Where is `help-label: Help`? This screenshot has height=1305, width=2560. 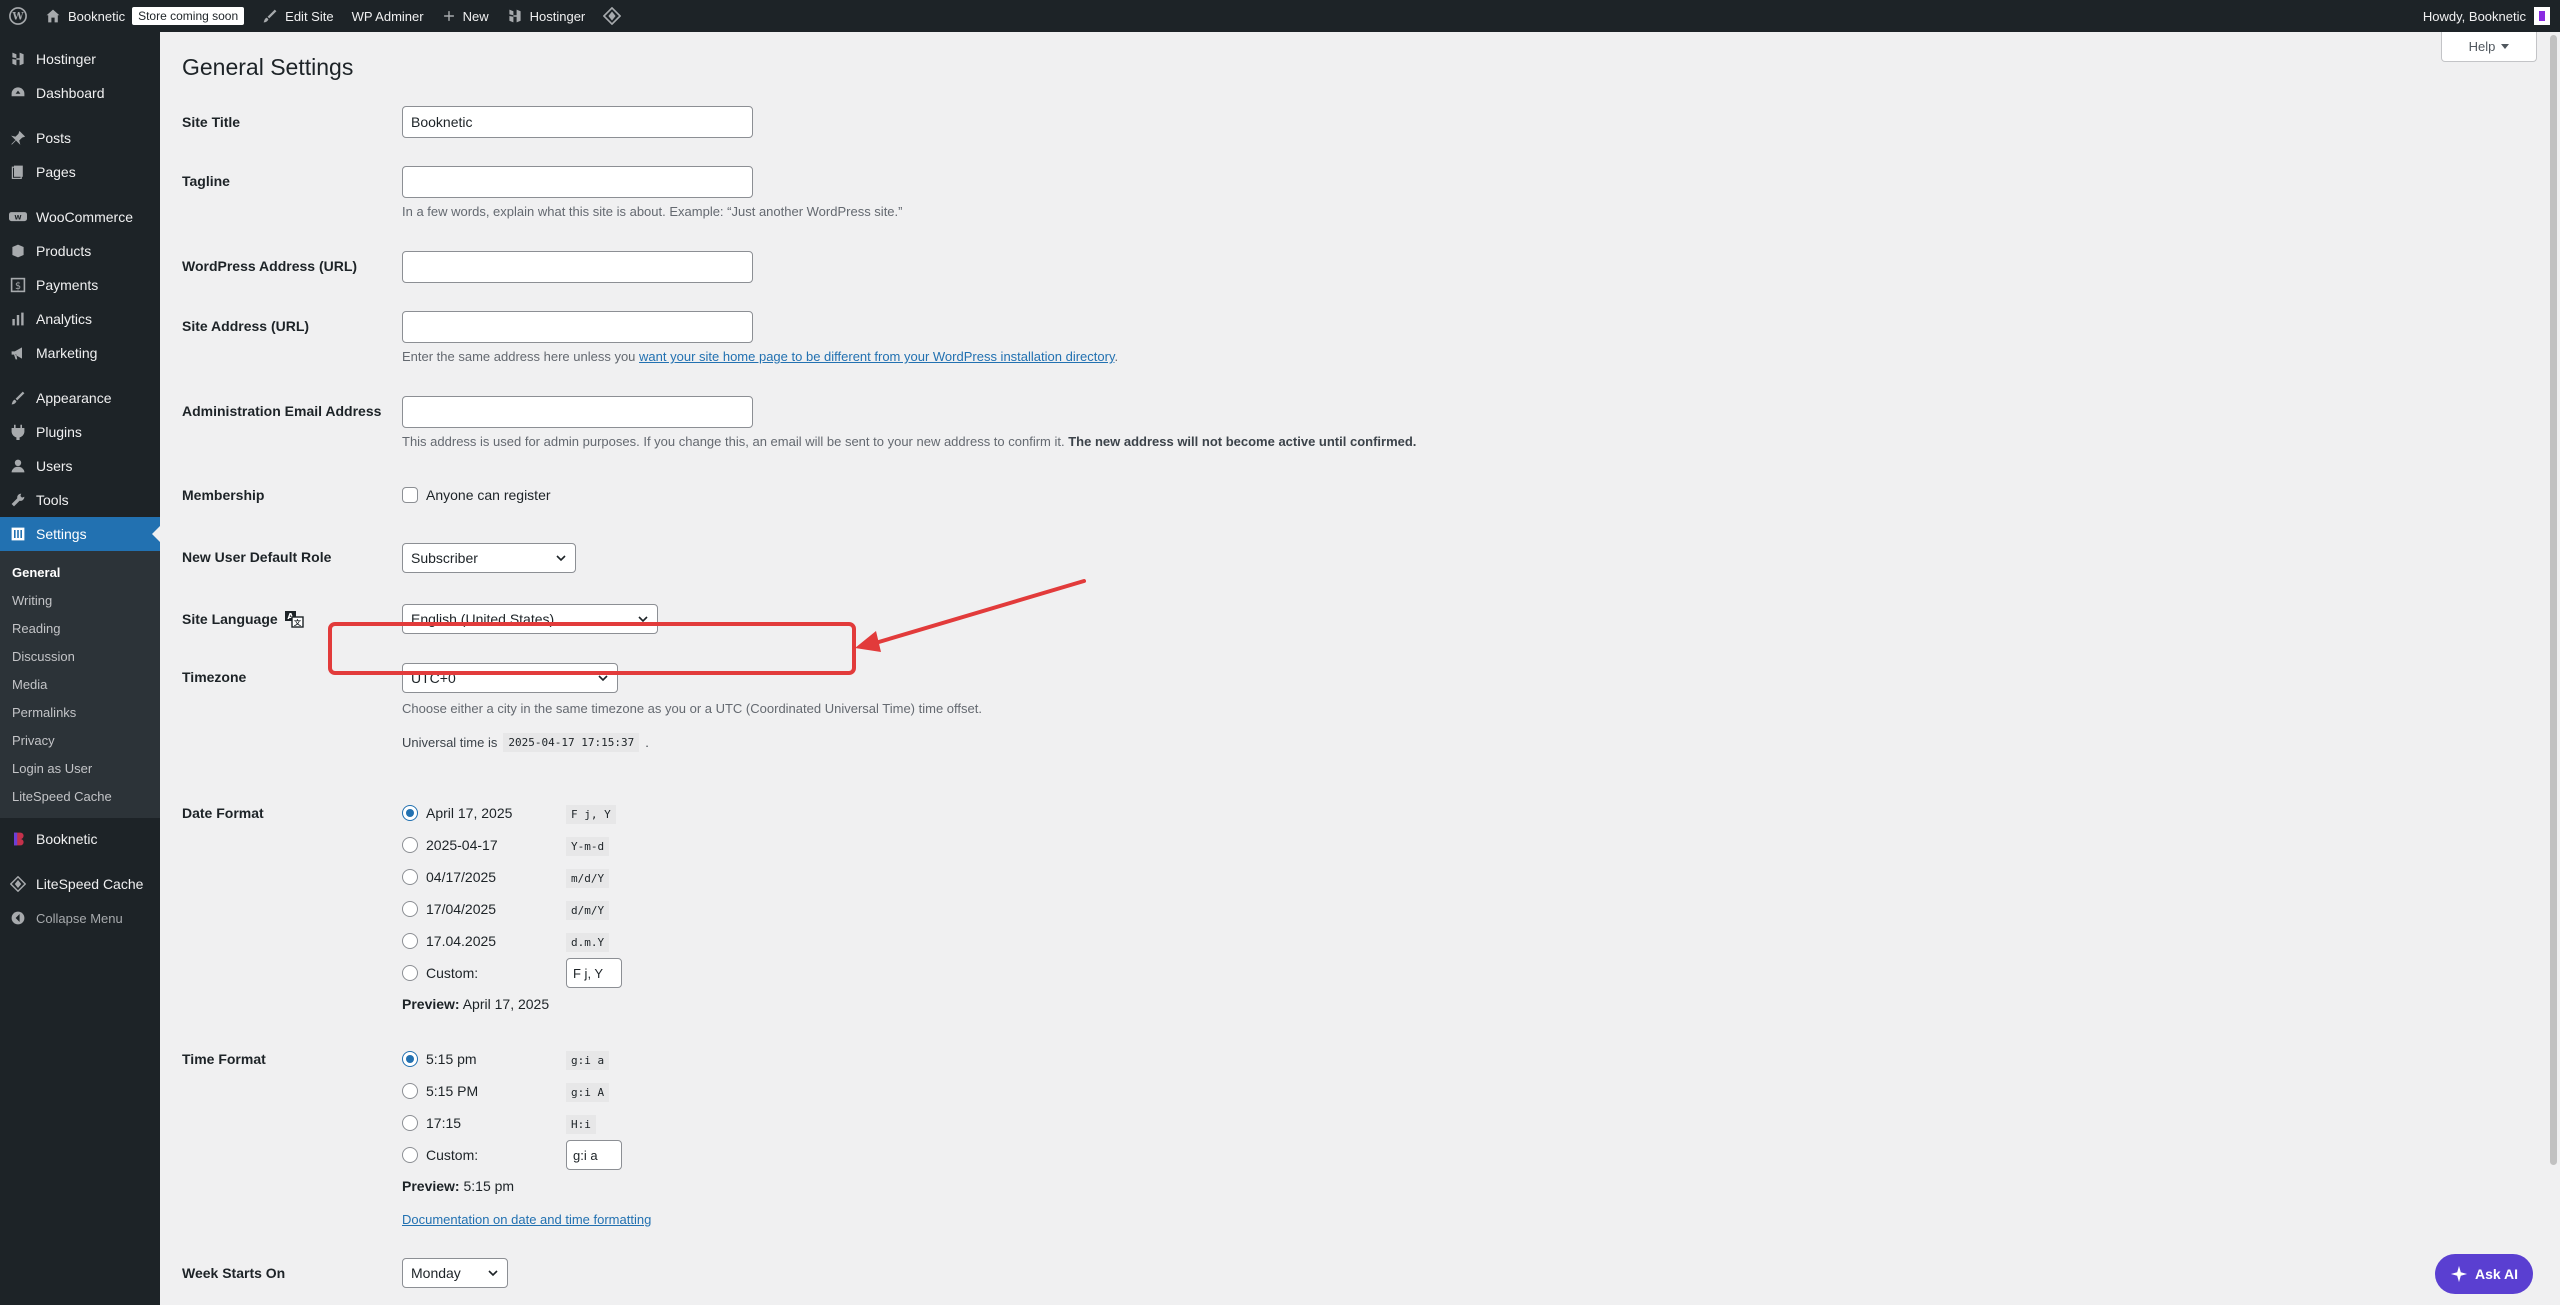
help-label: Help is located at coordinates (2482, 46).